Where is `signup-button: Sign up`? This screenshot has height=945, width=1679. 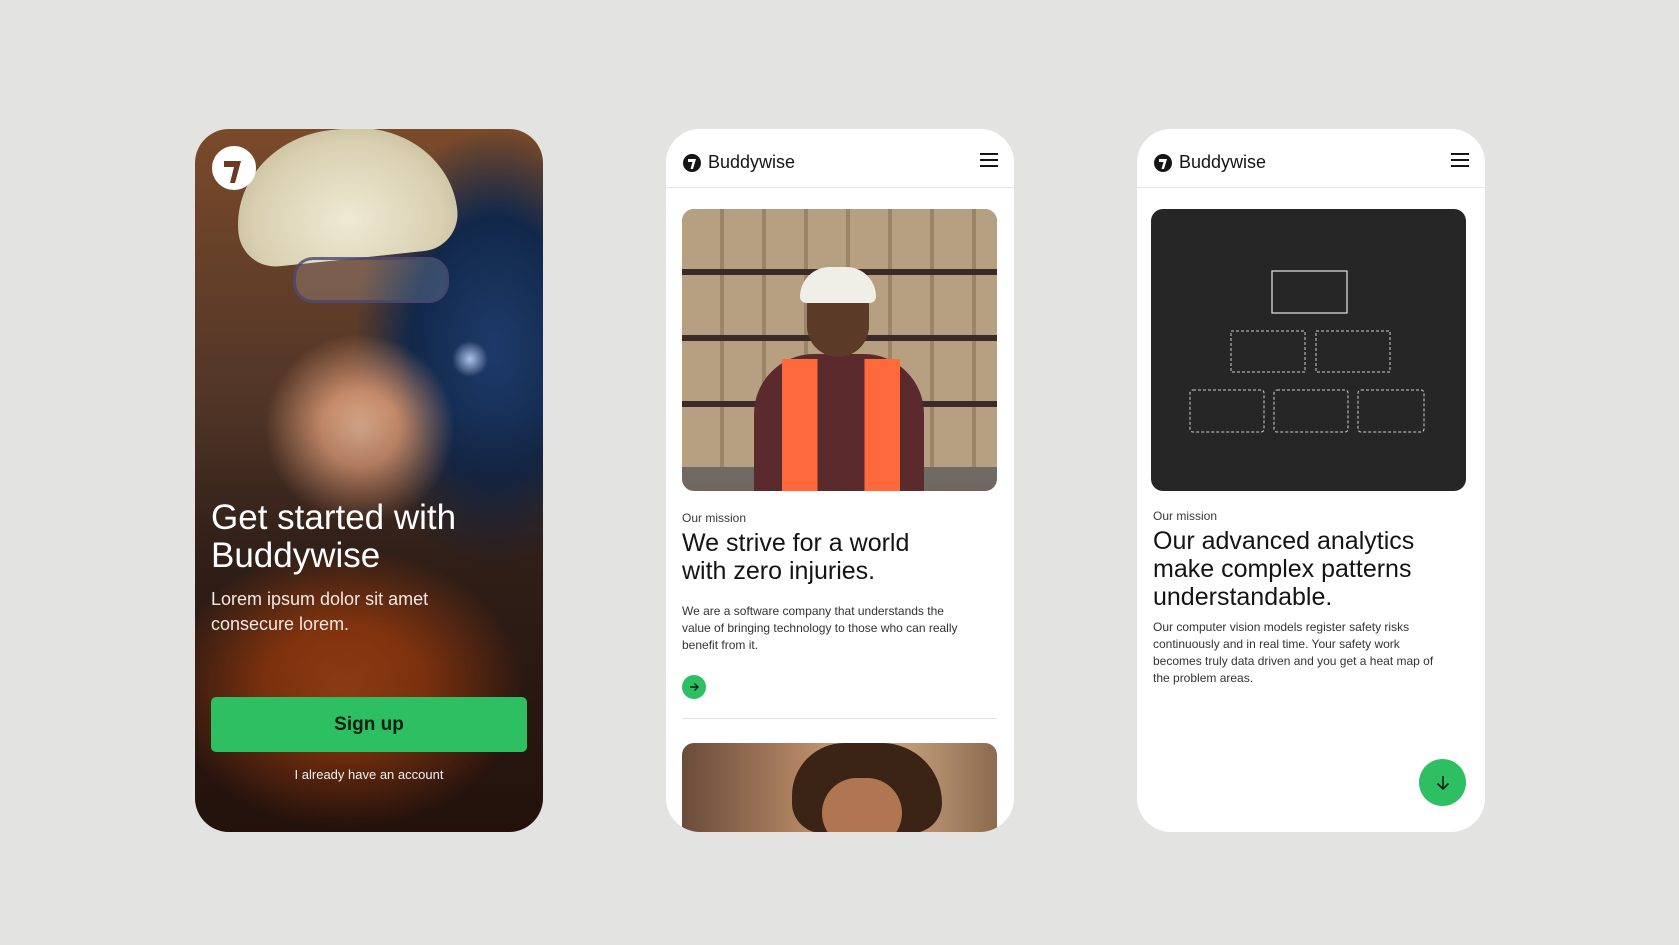
signup-button: Sign up is located at coordinates (369, 724).